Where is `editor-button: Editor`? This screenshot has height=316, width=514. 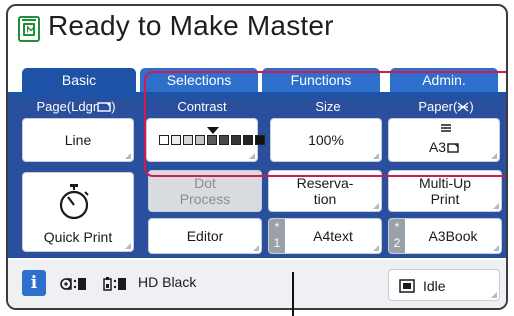
editor-button: Editor is located at coordinates (205, 236).